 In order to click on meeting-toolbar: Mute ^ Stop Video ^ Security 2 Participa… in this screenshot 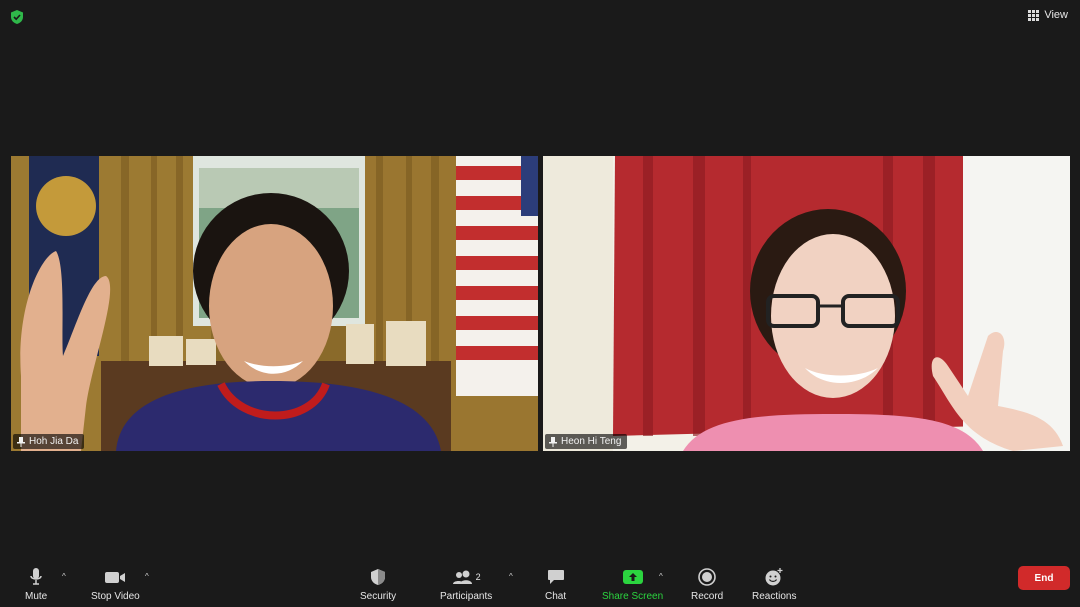, I will do `click(540, 584)`.